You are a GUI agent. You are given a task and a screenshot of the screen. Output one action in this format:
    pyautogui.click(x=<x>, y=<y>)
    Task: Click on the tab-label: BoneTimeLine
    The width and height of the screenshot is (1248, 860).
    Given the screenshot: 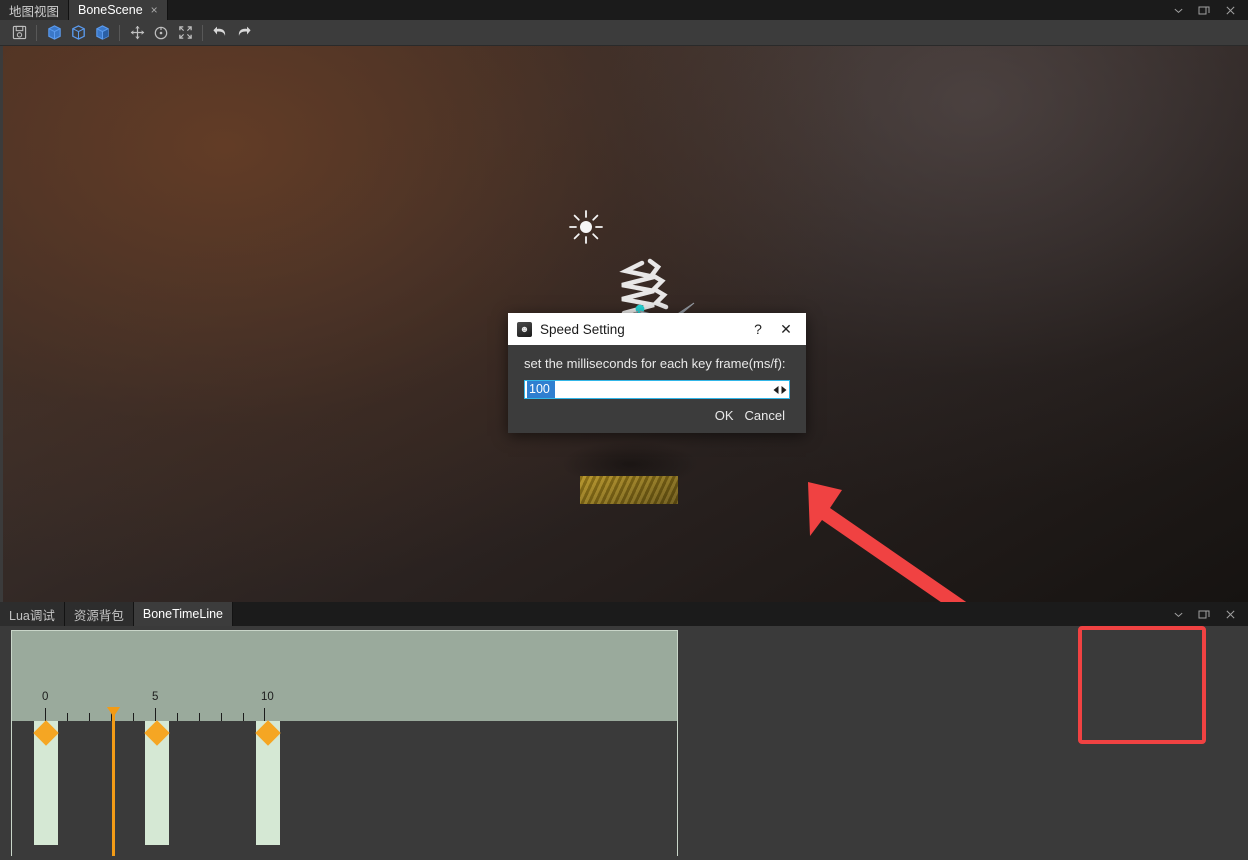 What is the action you would take?
    pyautogui.click(x=183, y=614)
    